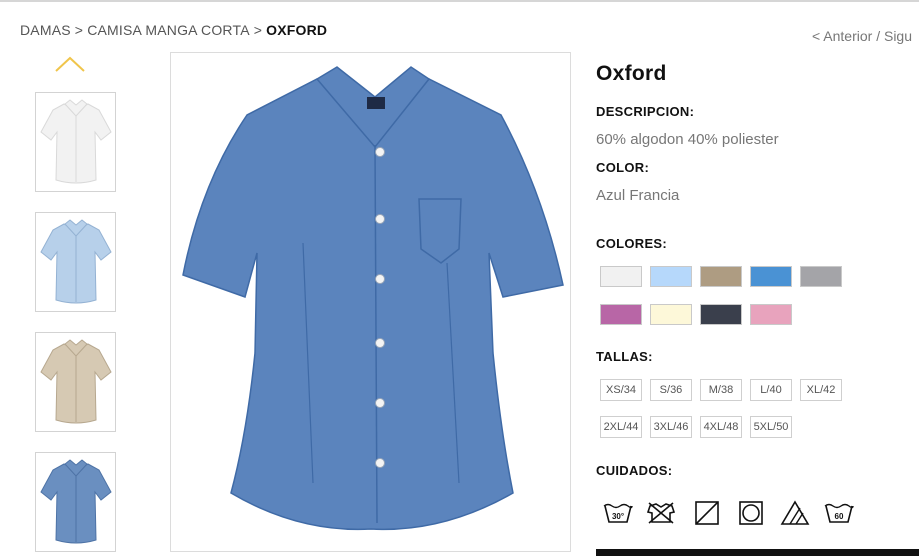 The height and width of the screenshot is (556, 919). Describe the element at coordinates (821, 390) in the screenshot. I see `size-option: XL/42` at that location.